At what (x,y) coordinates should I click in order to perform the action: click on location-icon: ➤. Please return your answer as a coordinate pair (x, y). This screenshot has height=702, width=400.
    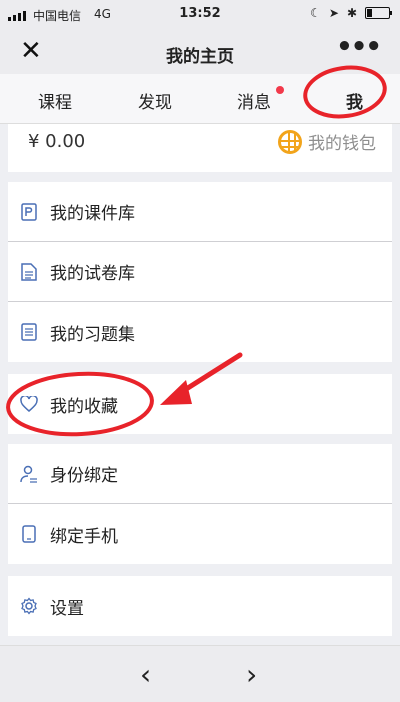
    Looking at the image, I should click on (333, 13).